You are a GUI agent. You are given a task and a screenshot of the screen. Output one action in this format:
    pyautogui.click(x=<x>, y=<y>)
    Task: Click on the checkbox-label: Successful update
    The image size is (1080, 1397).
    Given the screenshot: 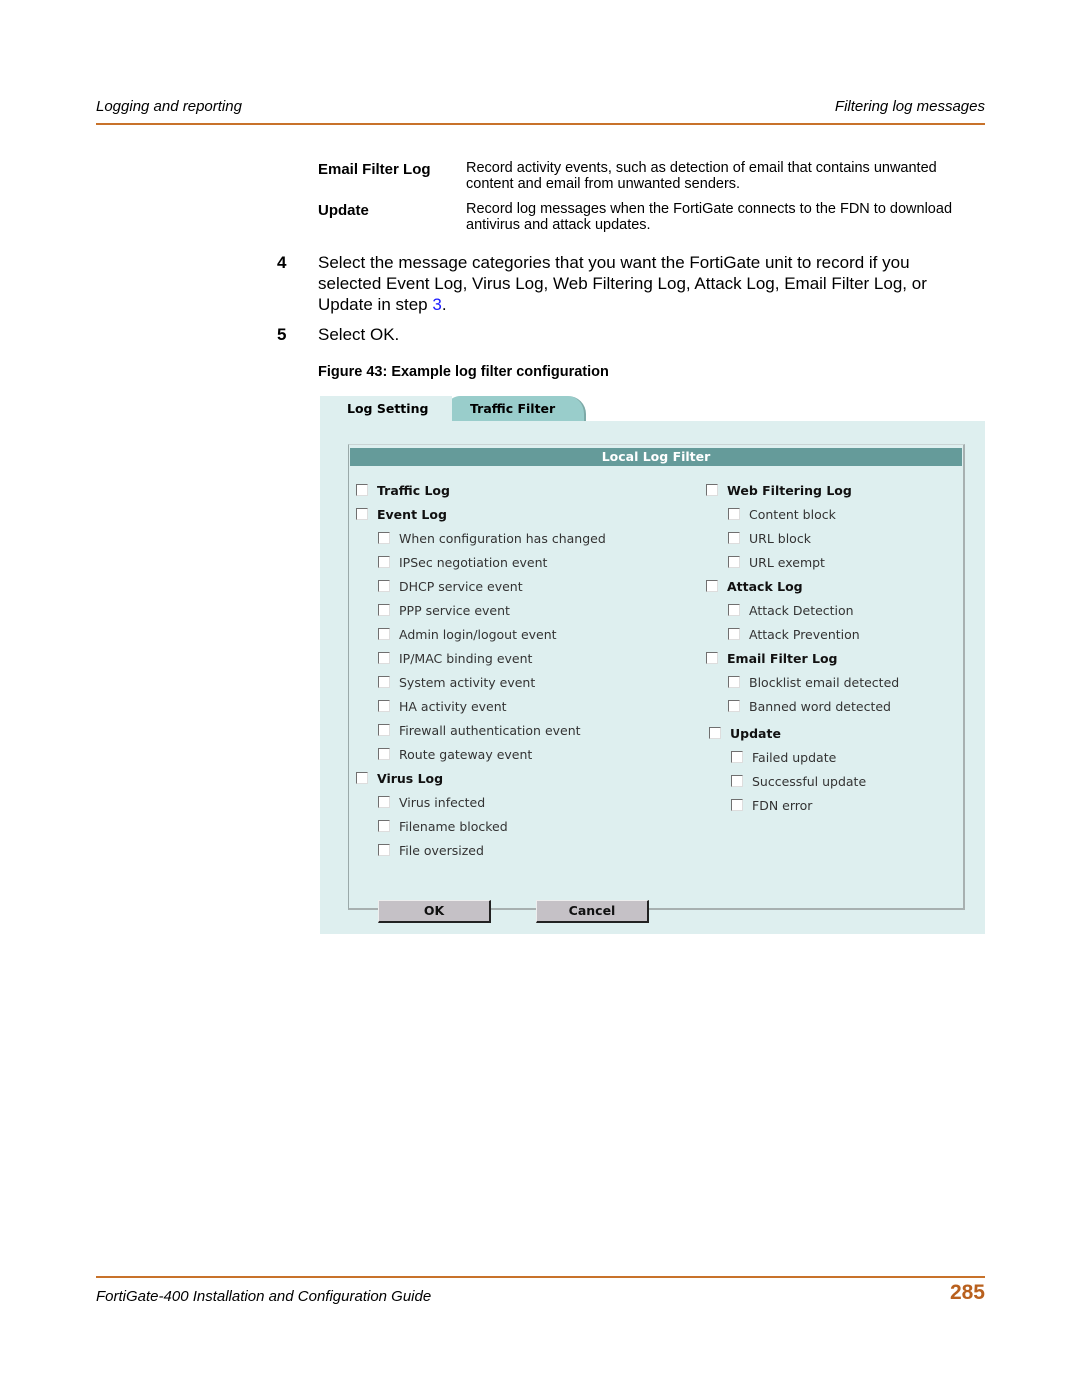 What is the action you would take?
    pyautogui.click(x=809, y=781)
    